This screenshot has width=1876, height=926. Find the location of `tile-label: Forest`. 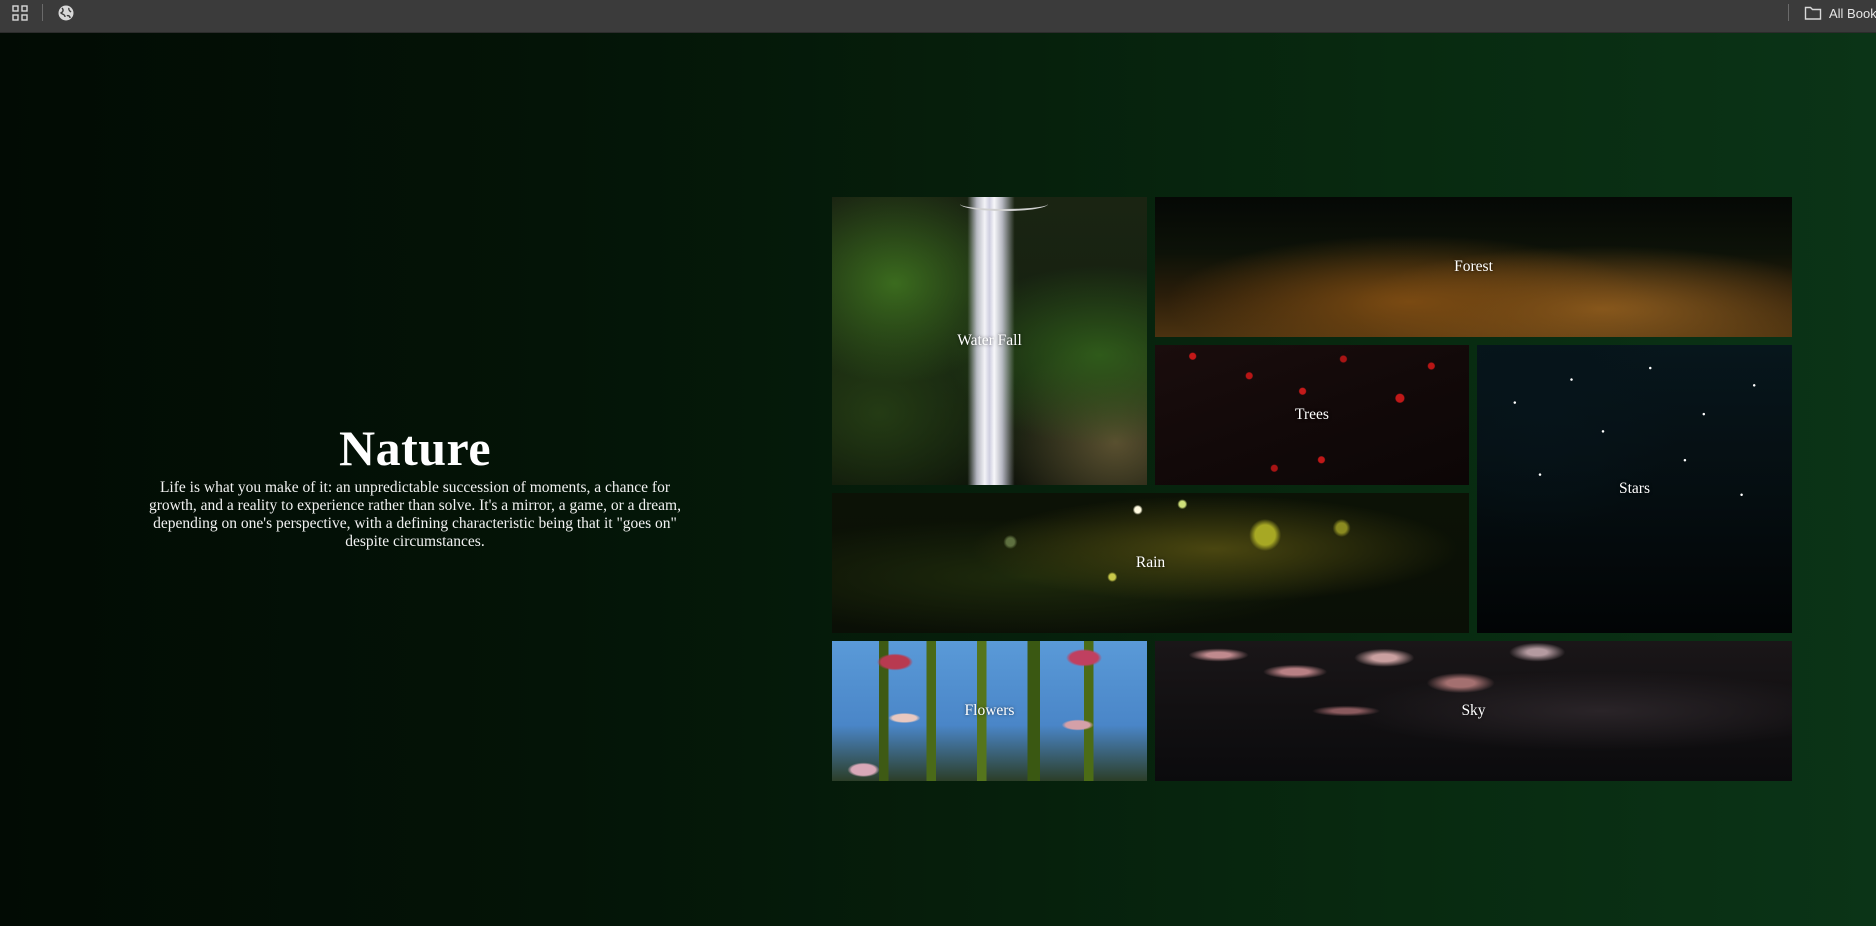

tile-label: Forest is located at coordinates (1473, 266).